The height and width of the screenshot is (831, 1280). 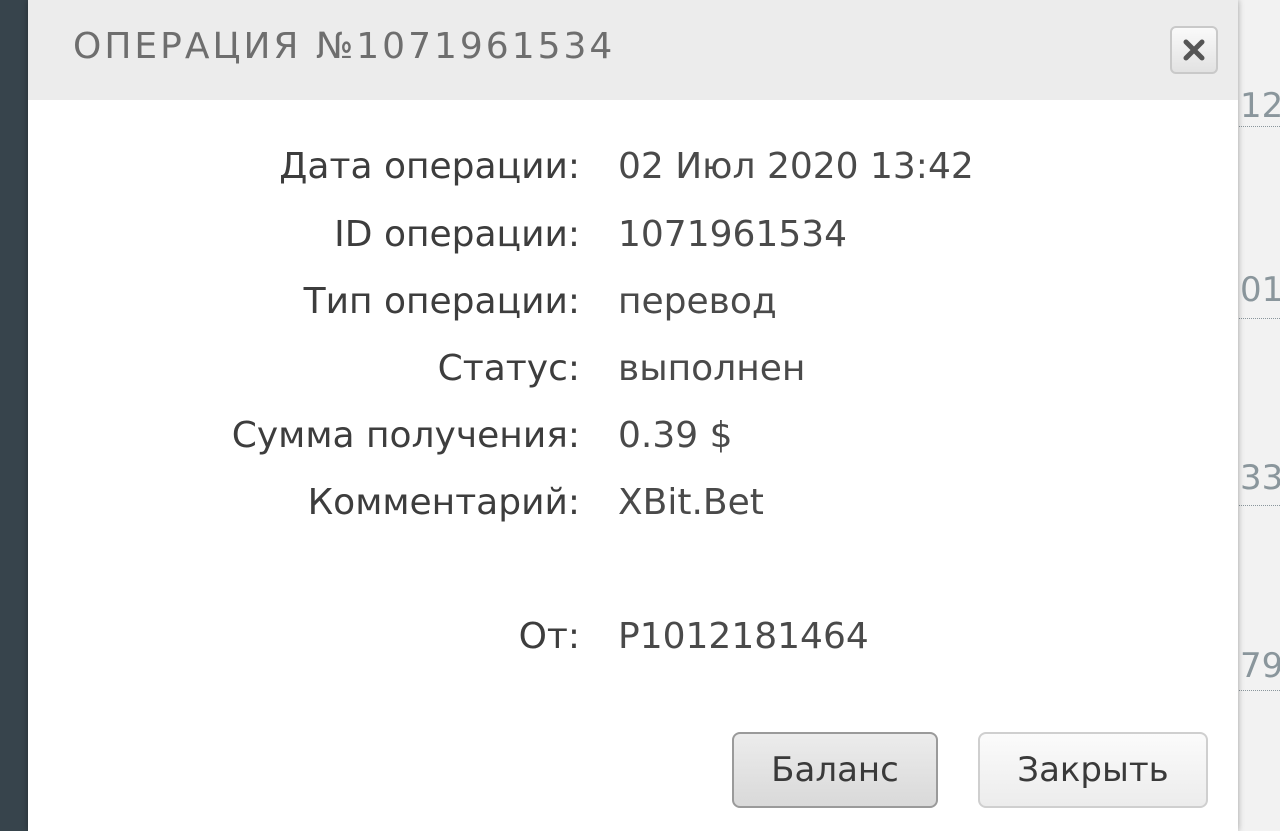 What do you see at coordinates (441, 301) in the screenshot?
I see `detail-label: Тип операции:` at bounding box center [441, 301].